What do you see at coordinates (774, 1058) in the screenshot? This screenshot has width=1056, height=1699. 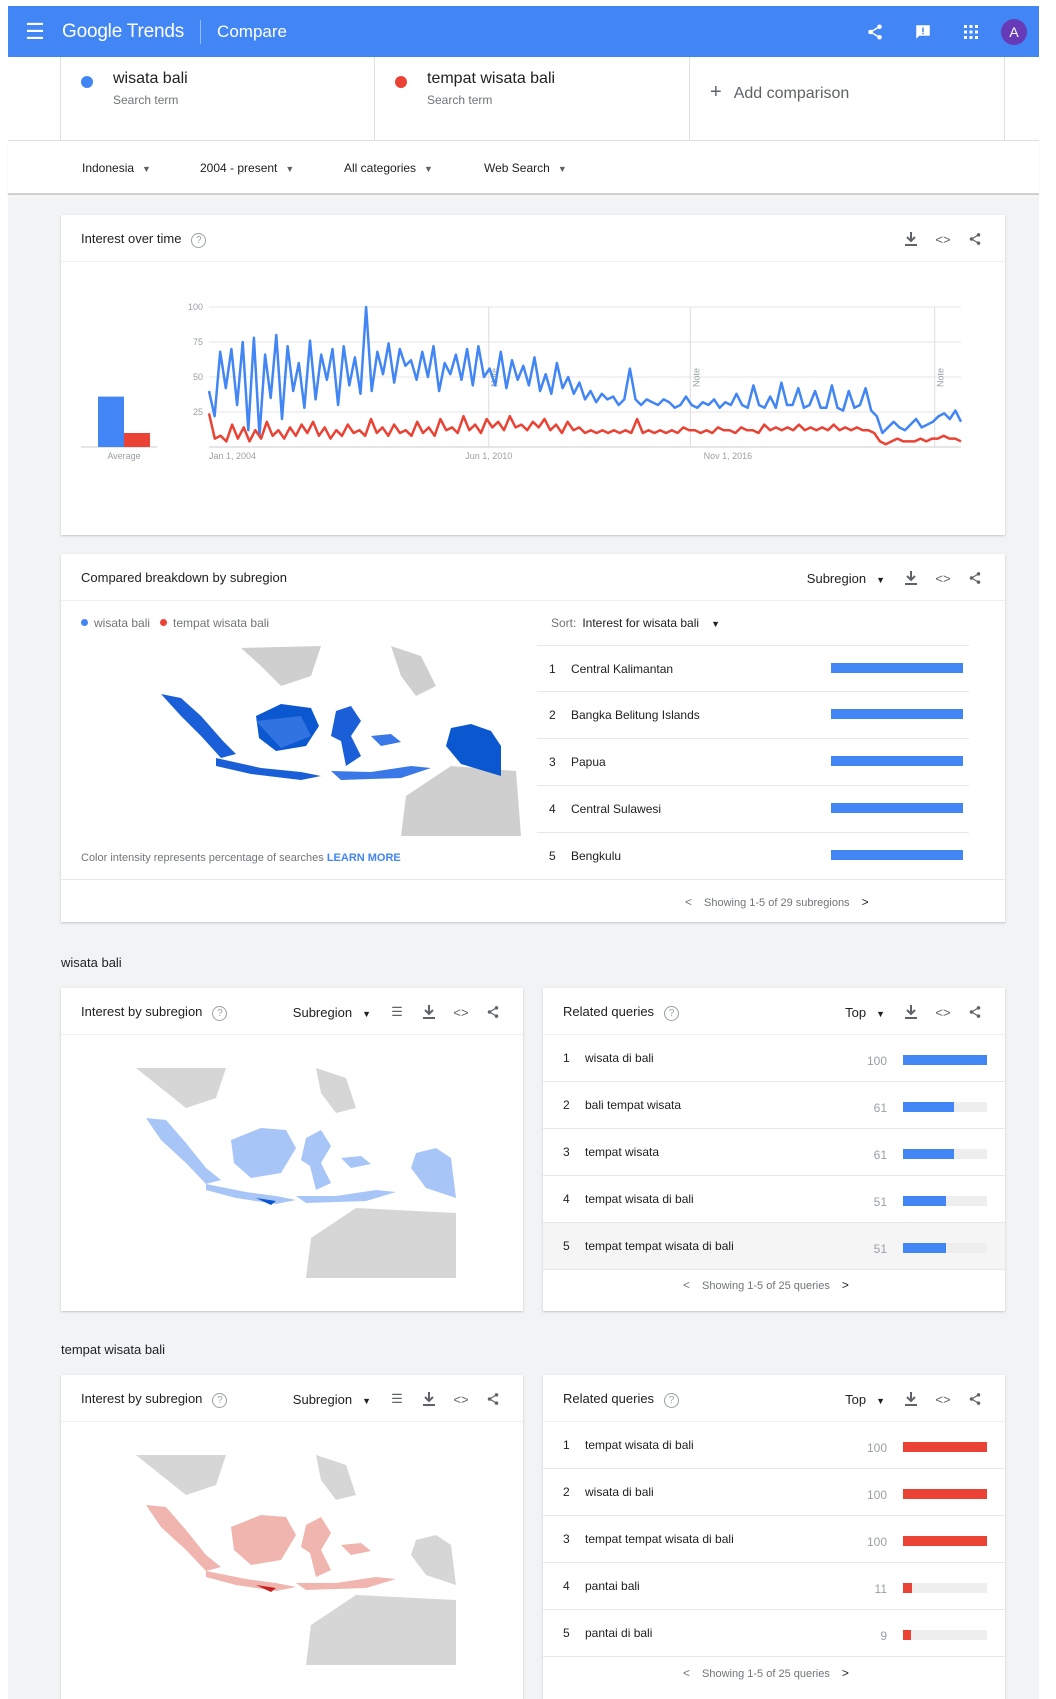 I see `query-row: 1 wisata di bali 100` at bounding box center [774, 1058].